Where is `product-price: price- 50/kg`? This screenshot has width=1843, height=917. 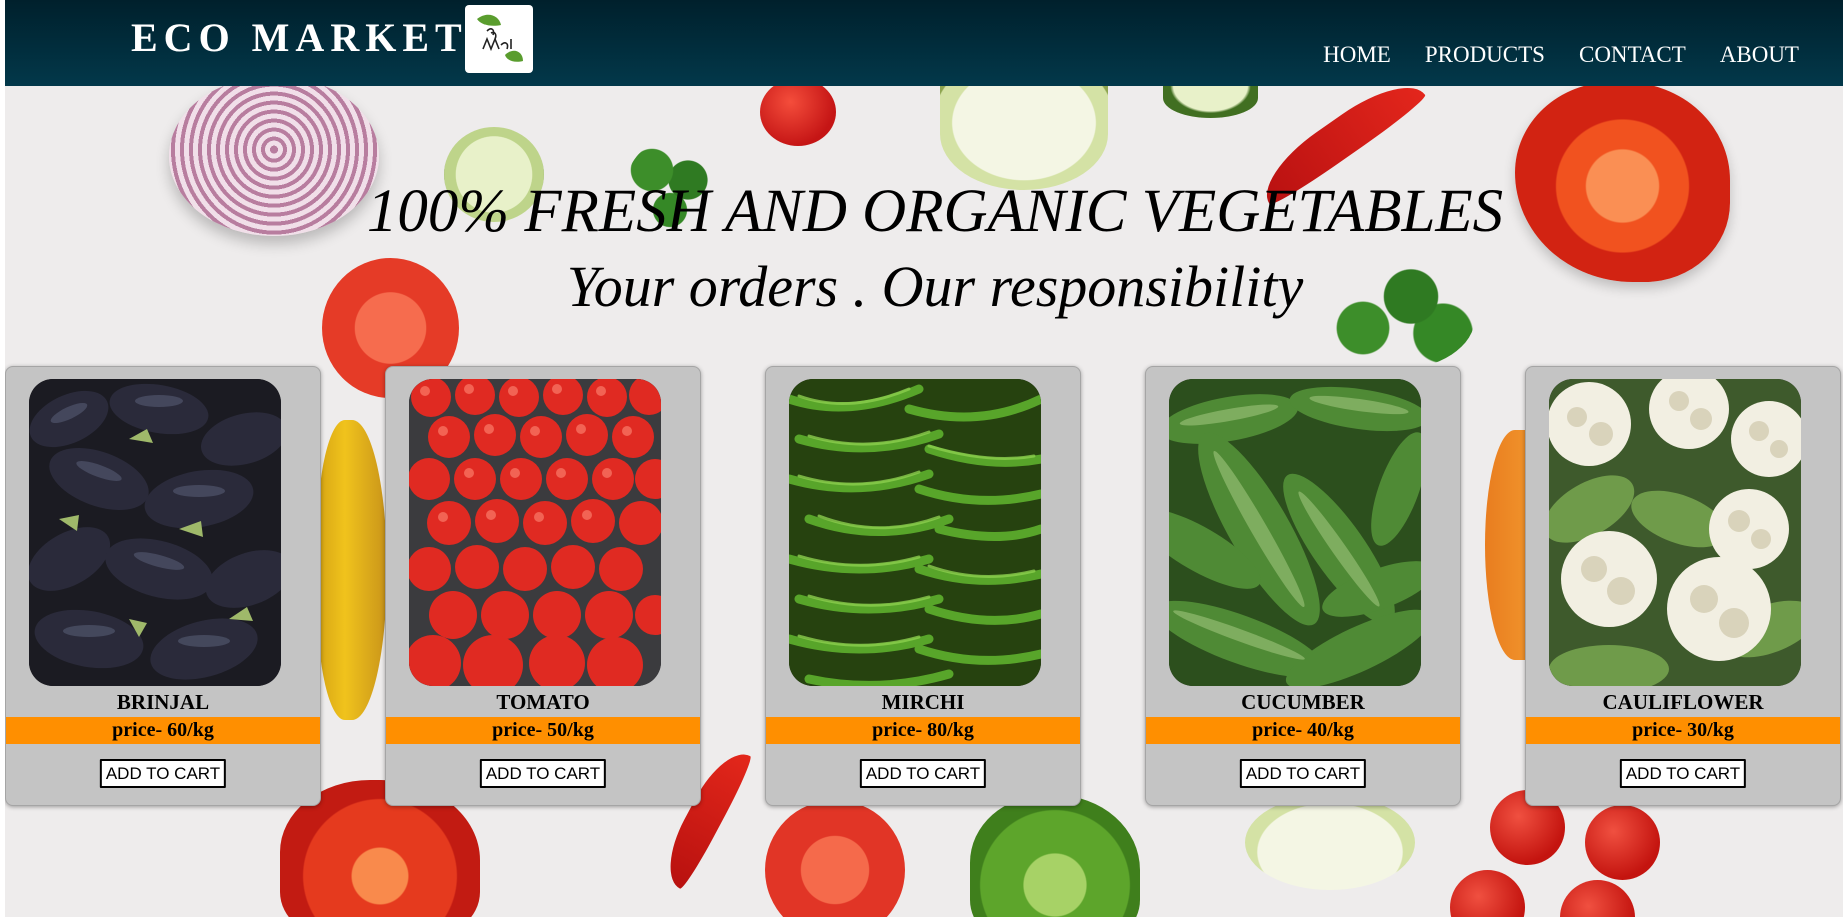 product-price: price- 50/kg is located at coordinates (543, 730).